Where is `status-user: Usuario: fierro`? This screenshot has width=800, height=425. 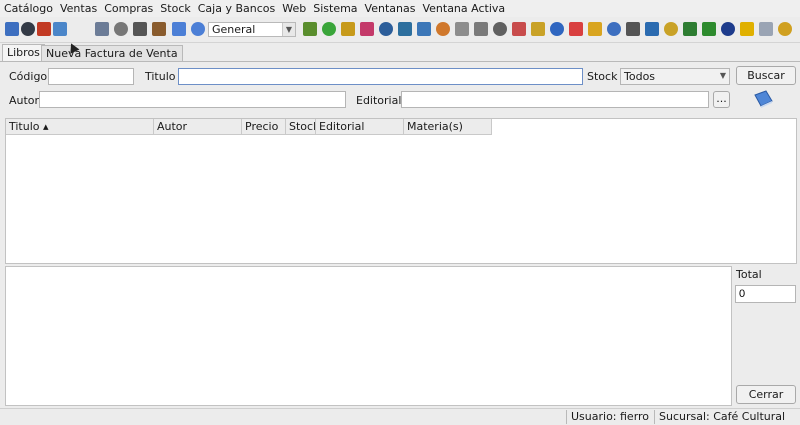
status-user: Usuario: fierro is located at coordinates (609, 417).